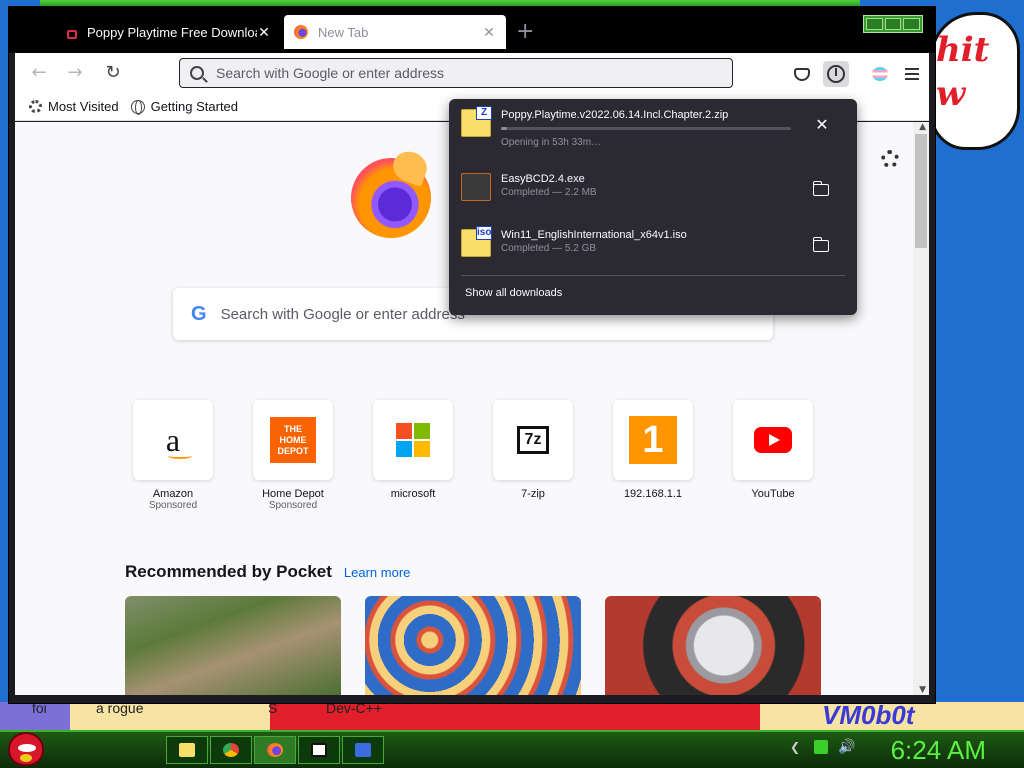 The height and width of the screenshot is (768, 1024). Describe the element at coordinates (413, 494) in the screenshot. I see `tile-label: microsoft` at that location.